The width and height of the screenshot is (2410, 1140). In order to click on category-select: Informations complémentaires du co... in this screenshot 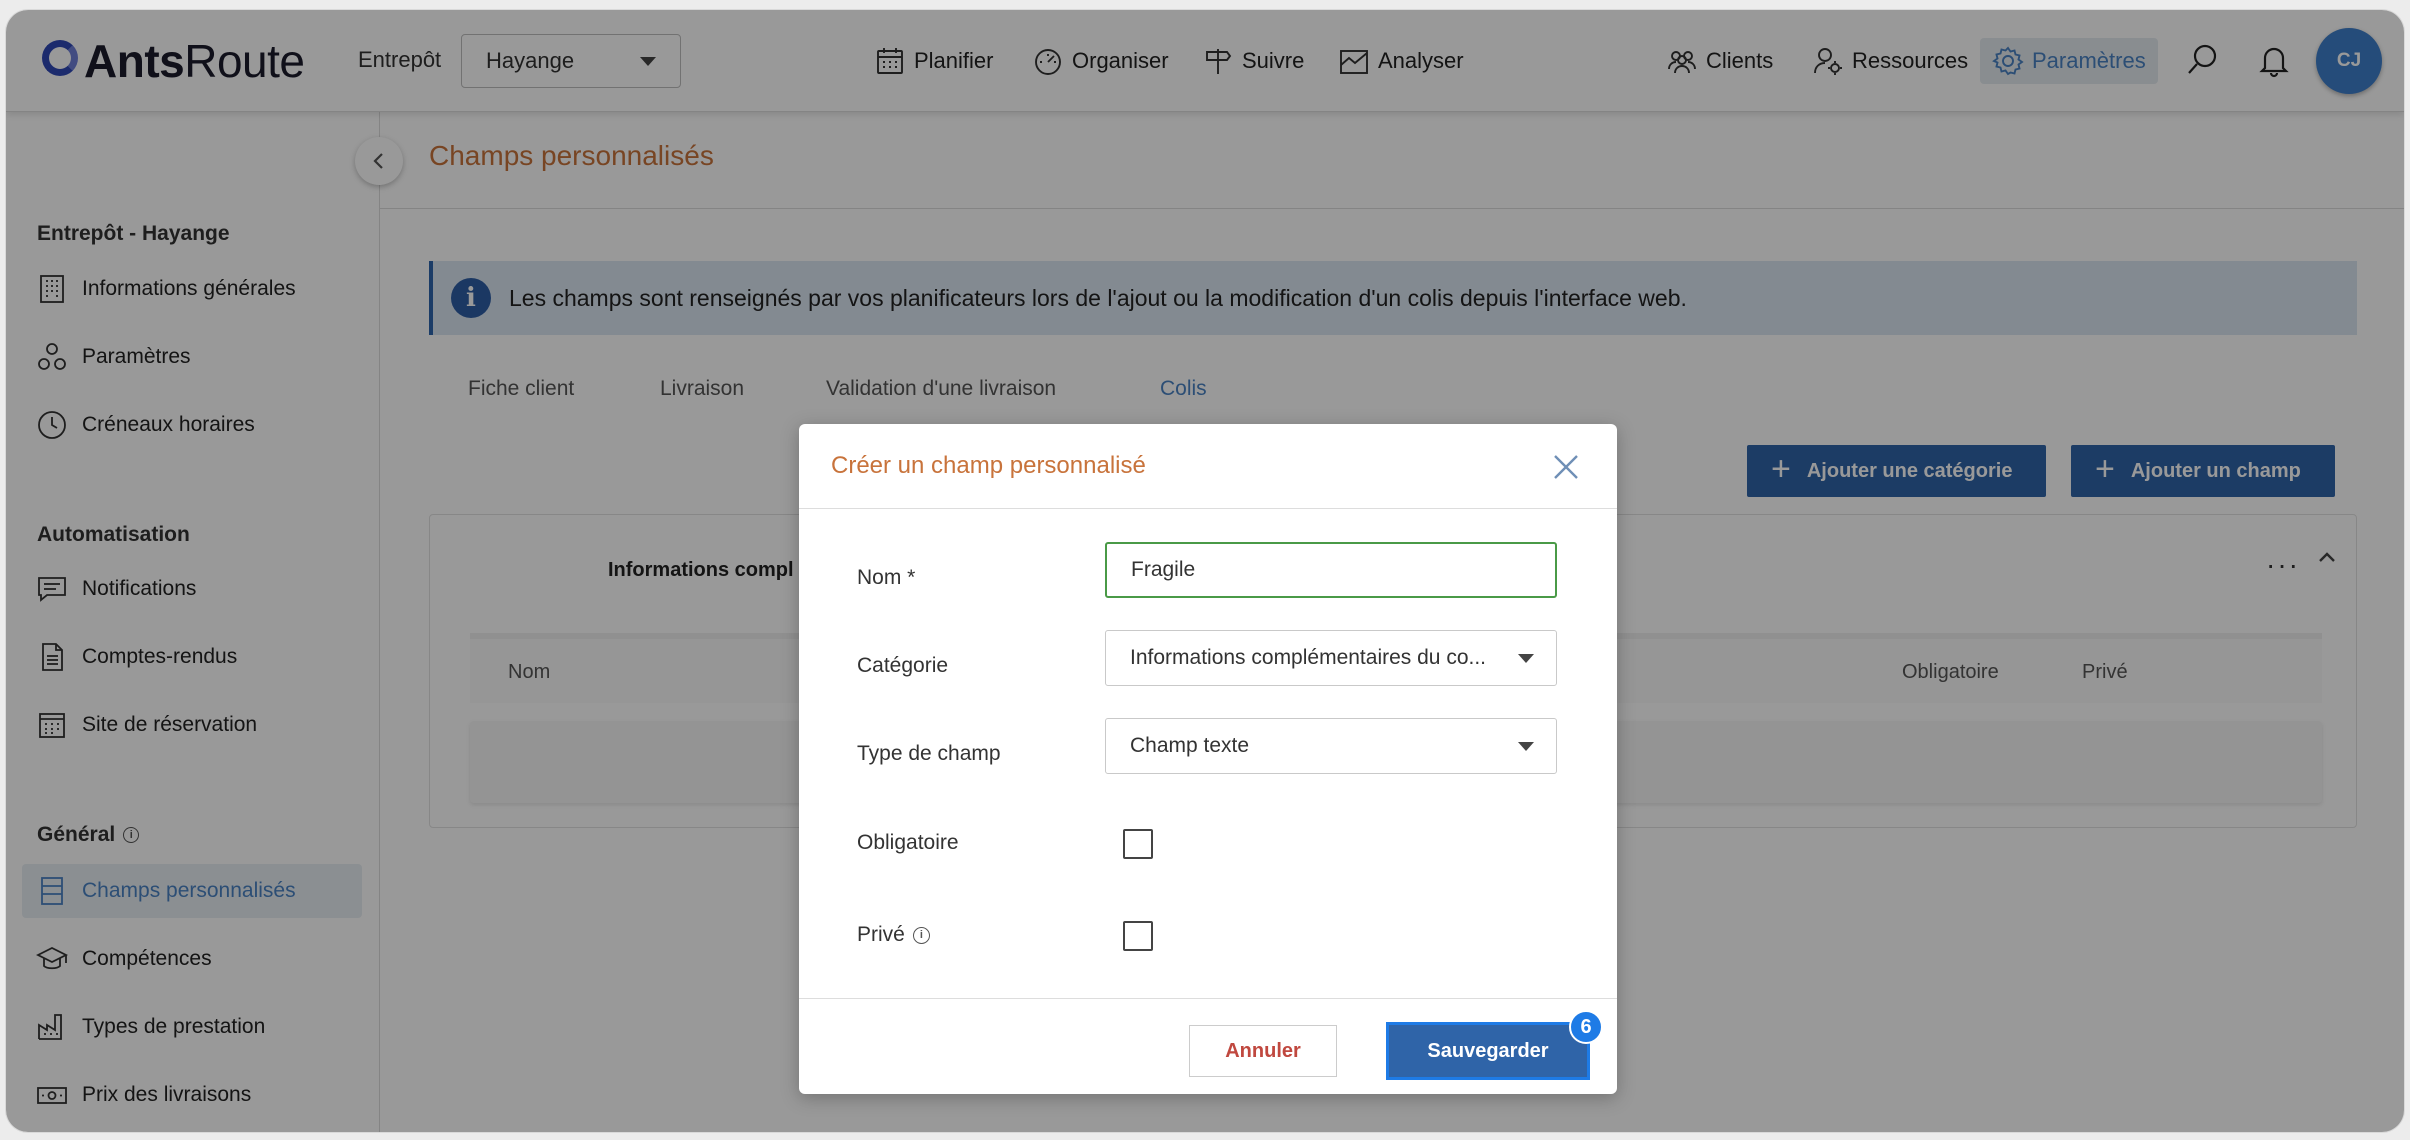, I will do `click(1331, 658)`.